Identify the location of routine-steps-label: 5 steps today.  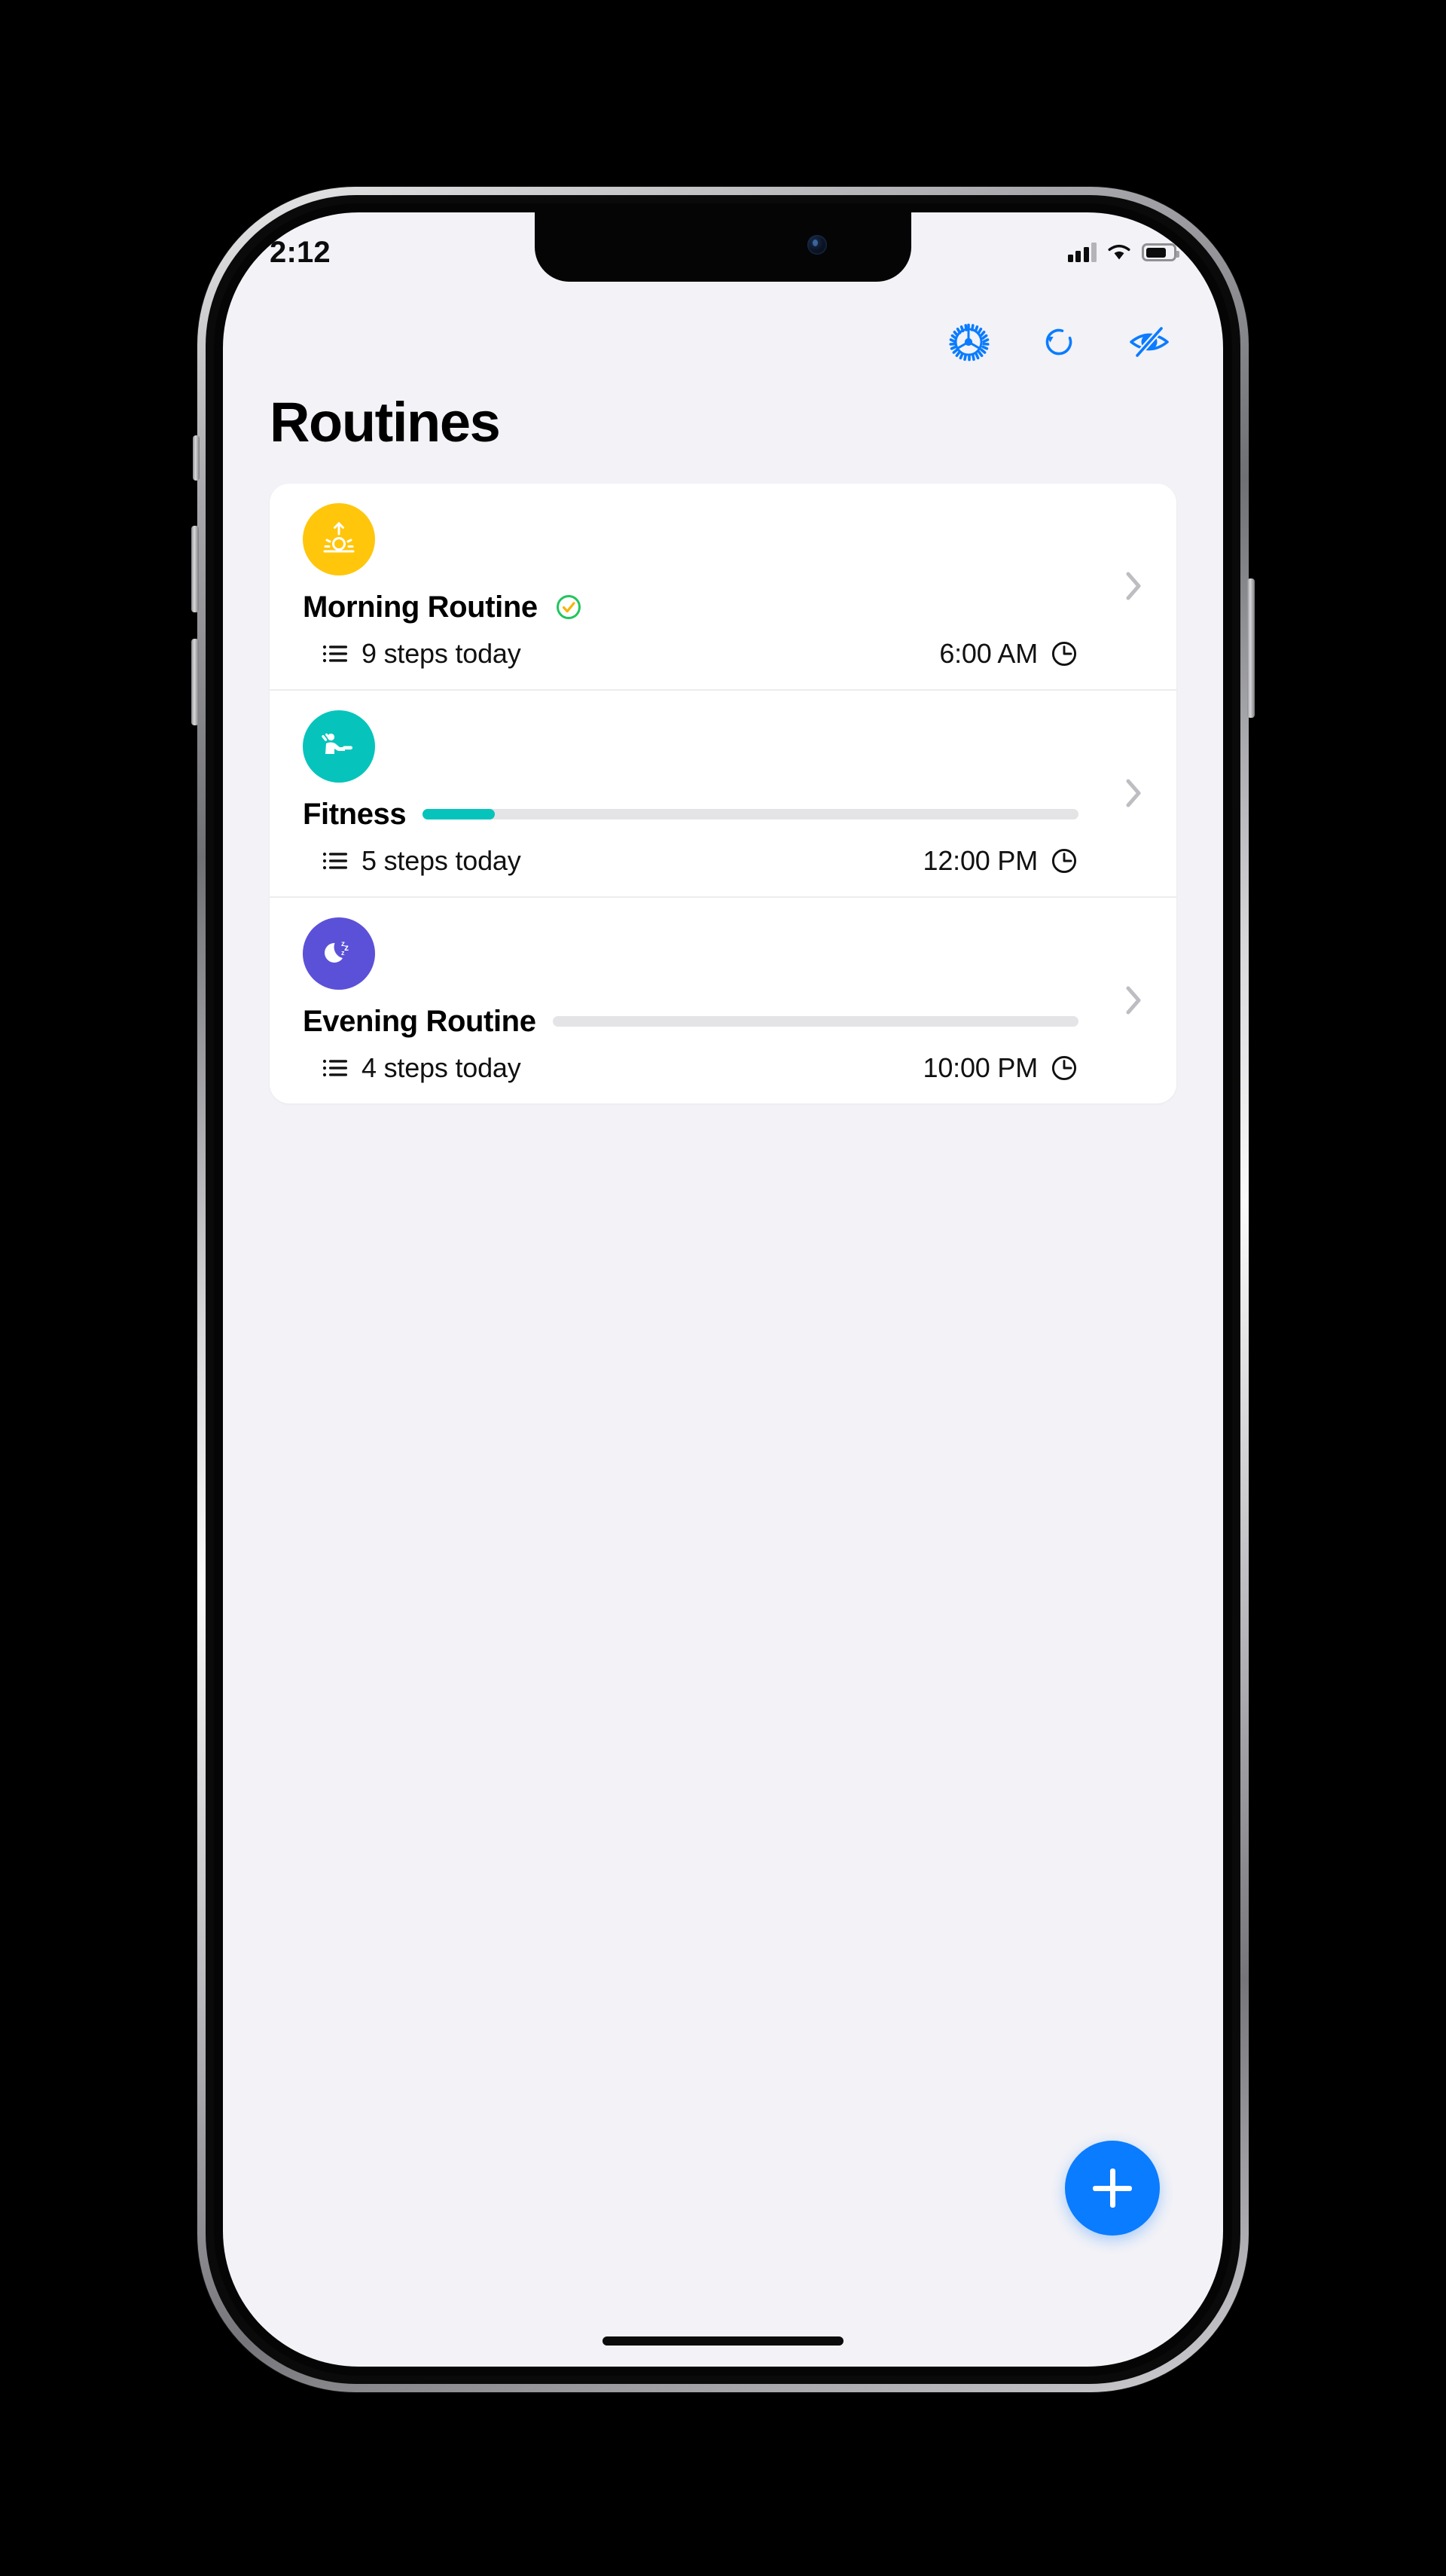
(441, 860).